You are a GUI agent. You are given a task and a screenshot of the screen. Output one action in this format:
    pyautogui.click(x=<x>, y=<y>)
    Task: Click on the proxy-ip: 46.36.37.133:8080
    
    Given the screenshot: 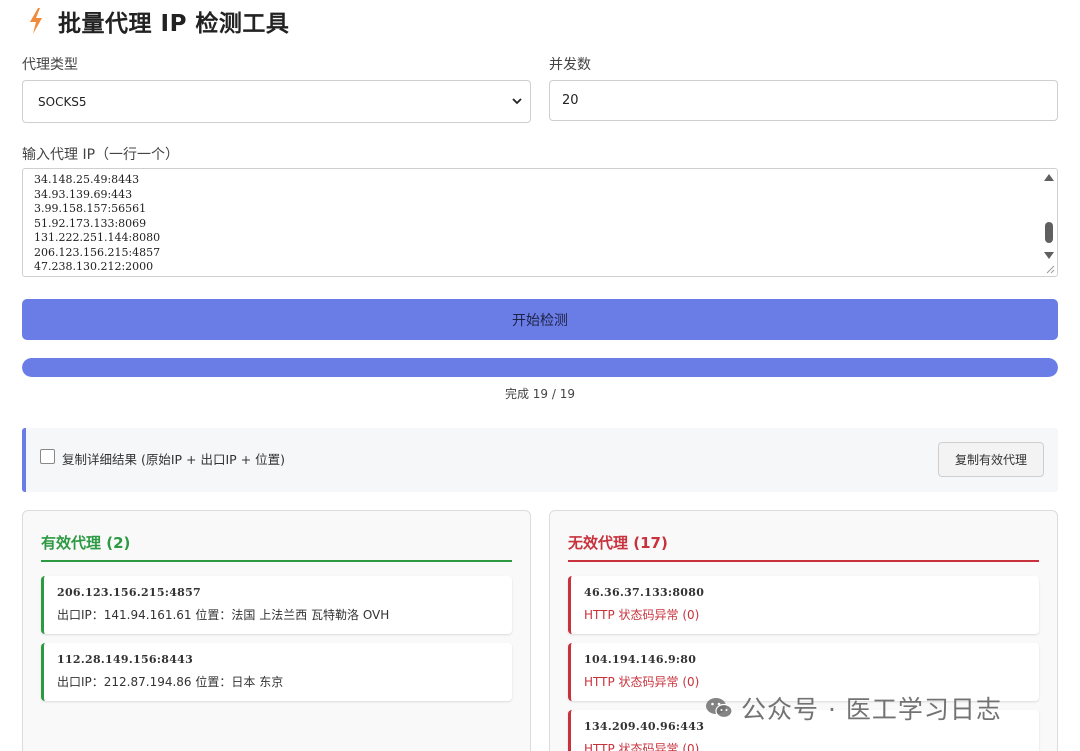 What is the action you would take?
    pyautogui.click(x=644, y=592)
    